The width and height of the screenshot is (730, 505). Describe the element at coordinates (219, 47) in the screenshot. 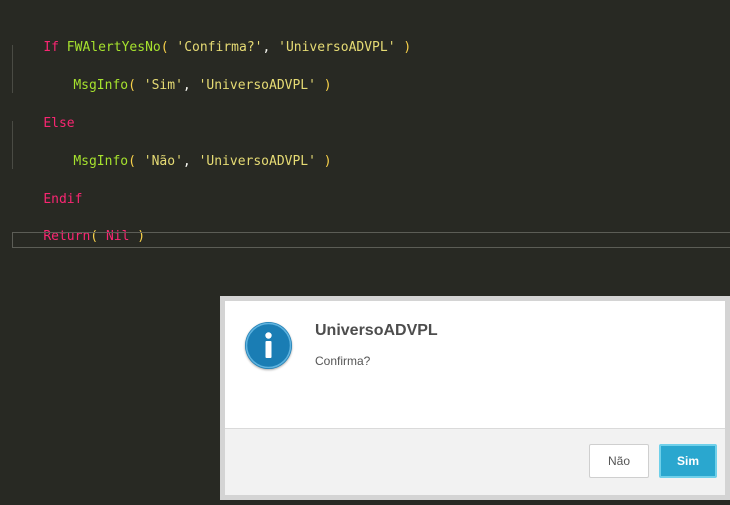

I see `string-literal: 'Confirma?'` at that location.